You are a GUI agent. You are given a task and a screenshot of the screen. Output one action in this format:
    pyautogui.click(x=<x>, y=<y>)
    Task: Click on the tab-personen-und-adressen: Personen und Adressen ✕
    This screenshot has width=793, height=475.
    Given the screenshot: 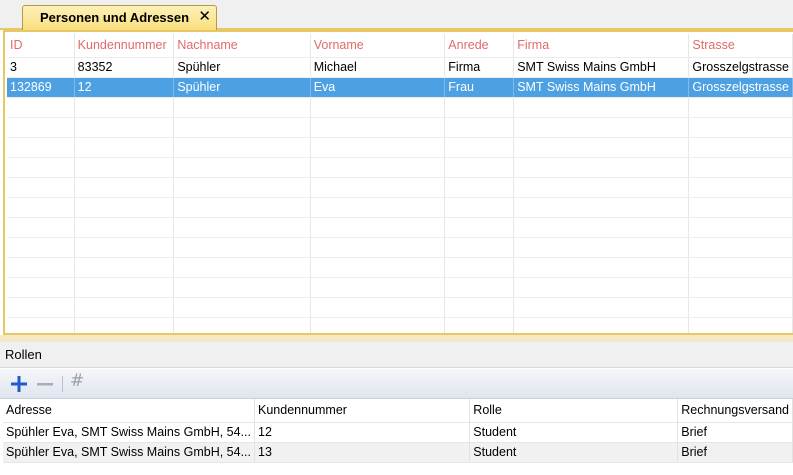 What is the action you would take?
    pyautogui.click(x=119, y=17)
    